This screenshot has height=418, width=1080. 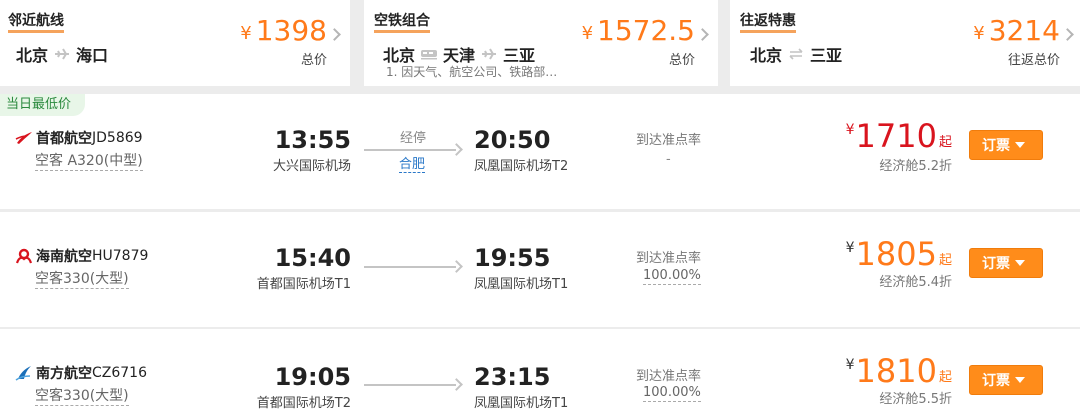 I want to click on route-to: 海口, so click(x=92, y=55).